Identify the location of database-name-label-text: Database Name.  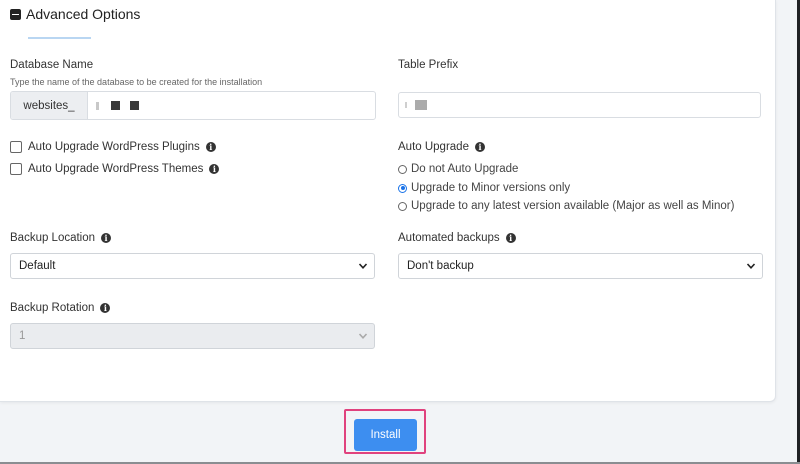
(52, 65).